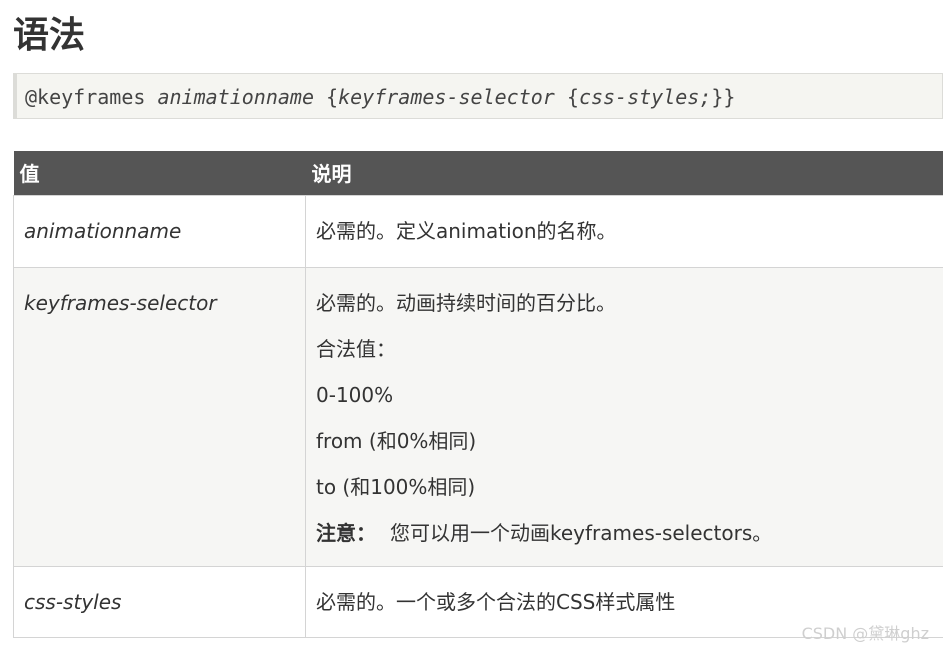 Image resolution: width=943 pixels, height=652 pixels. Describe the element at coordinates (466, 302) in the screenshot. I see `description-line: 必需的。动画持续时间的百分比。` at that location.